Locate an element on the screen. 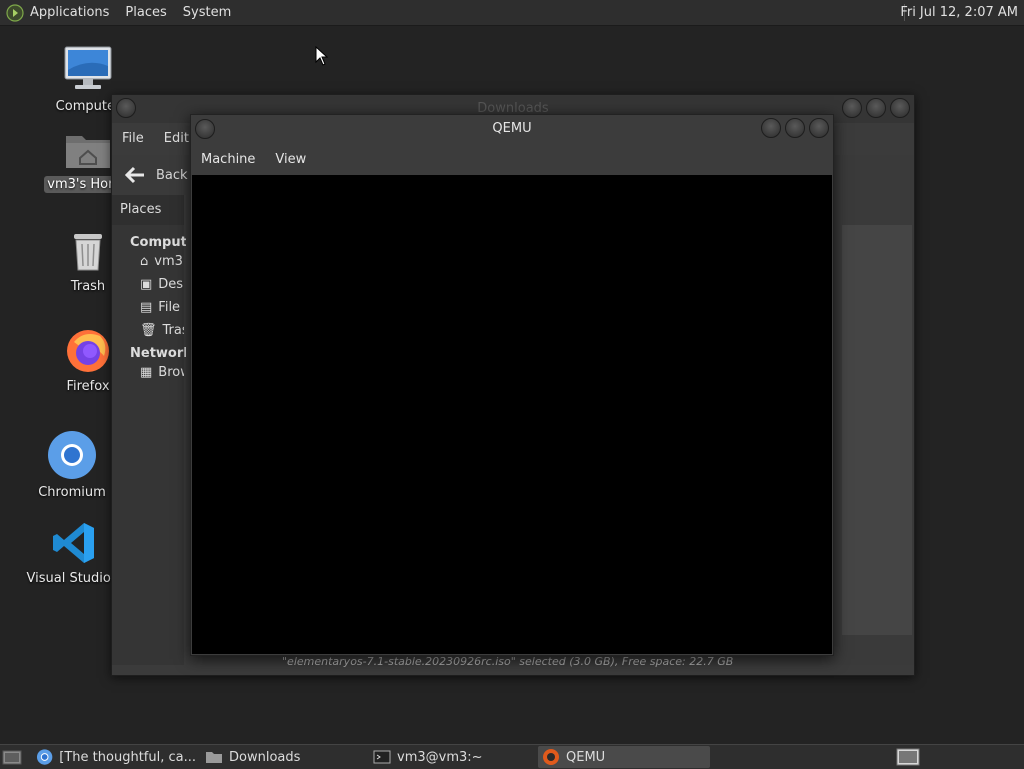 The image size is (1024, 769). back-label: Back is located at coordinates (172, 175).